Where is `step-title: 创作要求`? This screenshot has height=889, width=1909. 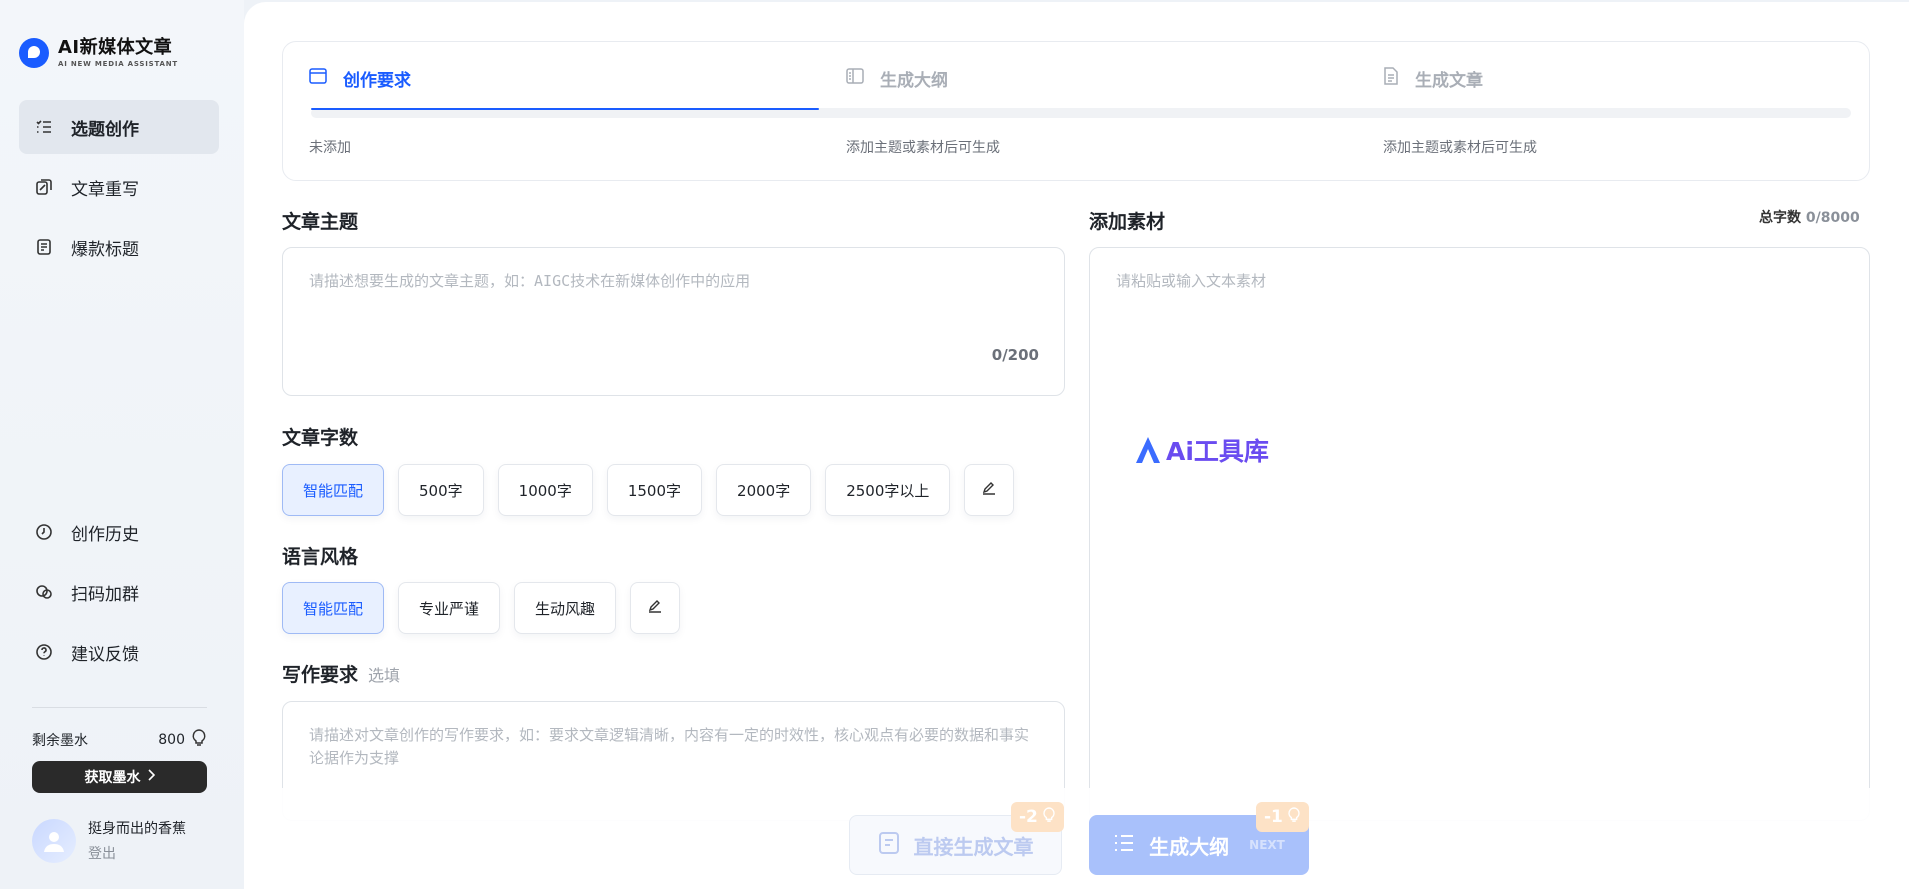 step-title: 创作要求 is located at coordinates (377, 81).